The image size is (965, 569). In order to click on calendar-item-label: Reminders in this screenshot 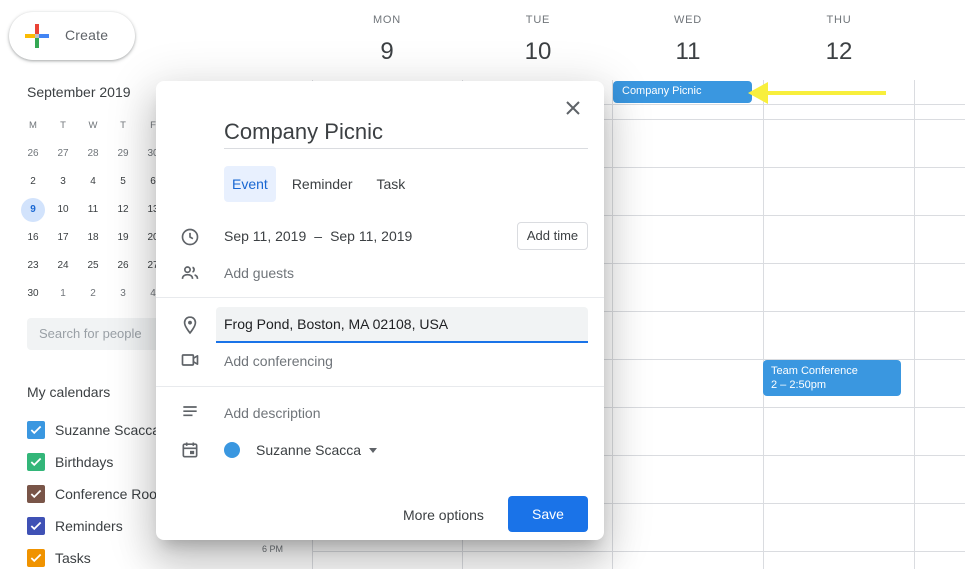, I will do `click(89, 526)`.